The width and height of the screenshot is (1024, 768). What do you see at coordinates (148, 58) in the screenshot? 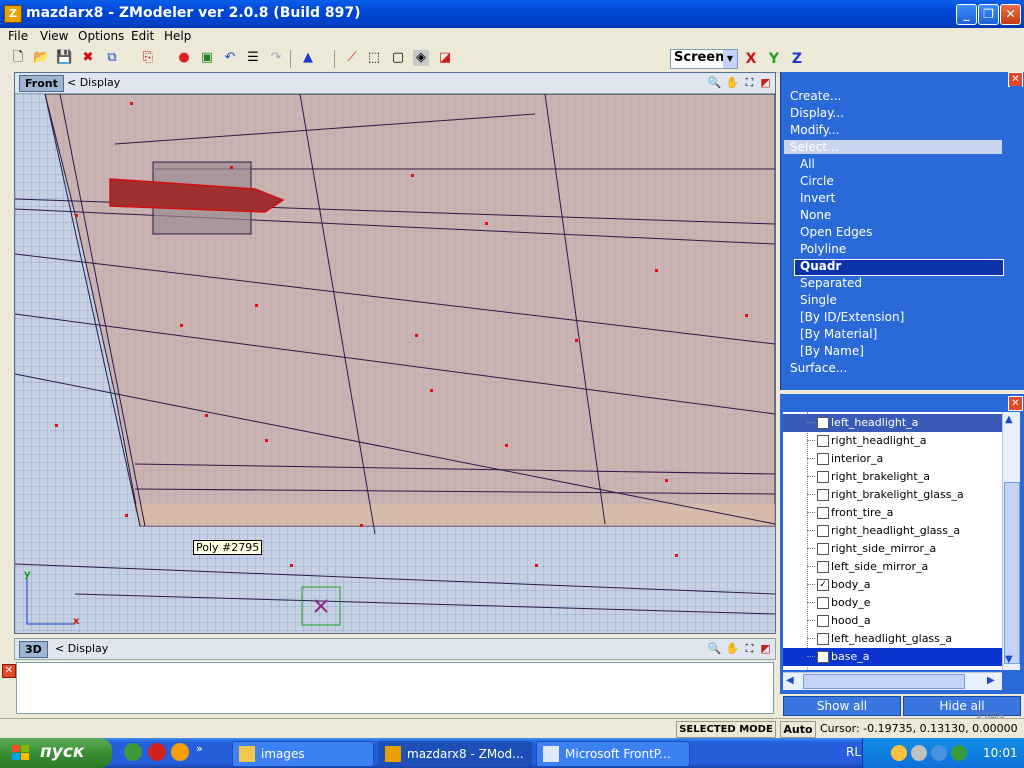
I see `paste-icon: ⎘` at bounding box center [148, 58].